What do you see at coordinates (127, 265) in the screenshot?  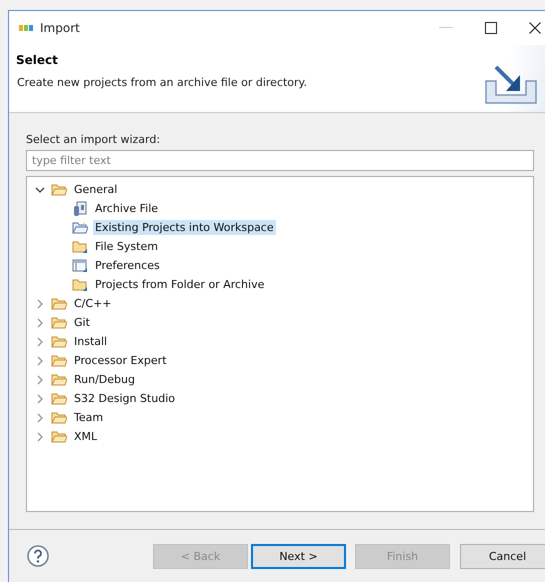 I see `tree-item: Preferences` at bounding box center [127, 265].